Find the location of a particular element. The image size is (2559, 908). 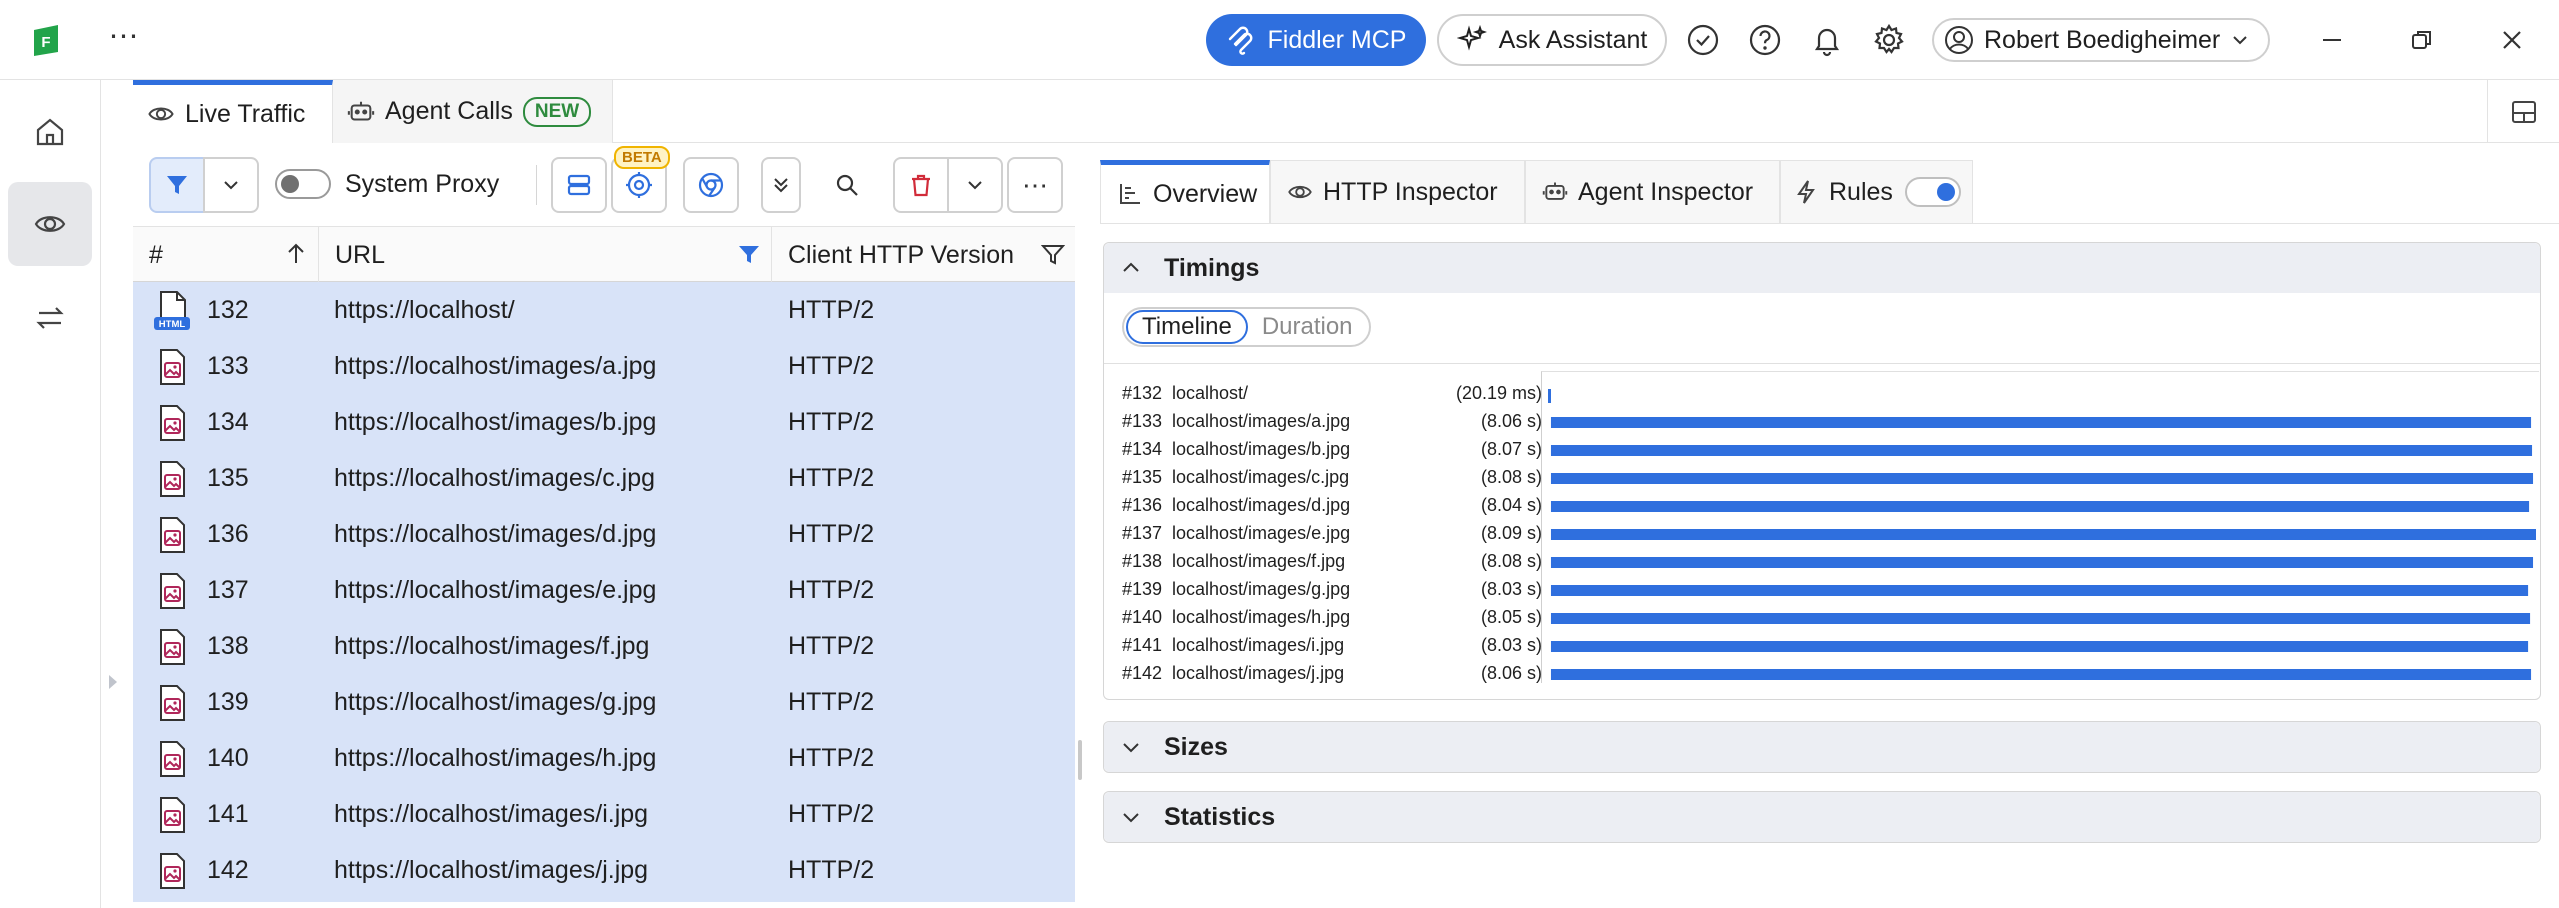

delete-dropdown-button is located at coordinates (975, 185).